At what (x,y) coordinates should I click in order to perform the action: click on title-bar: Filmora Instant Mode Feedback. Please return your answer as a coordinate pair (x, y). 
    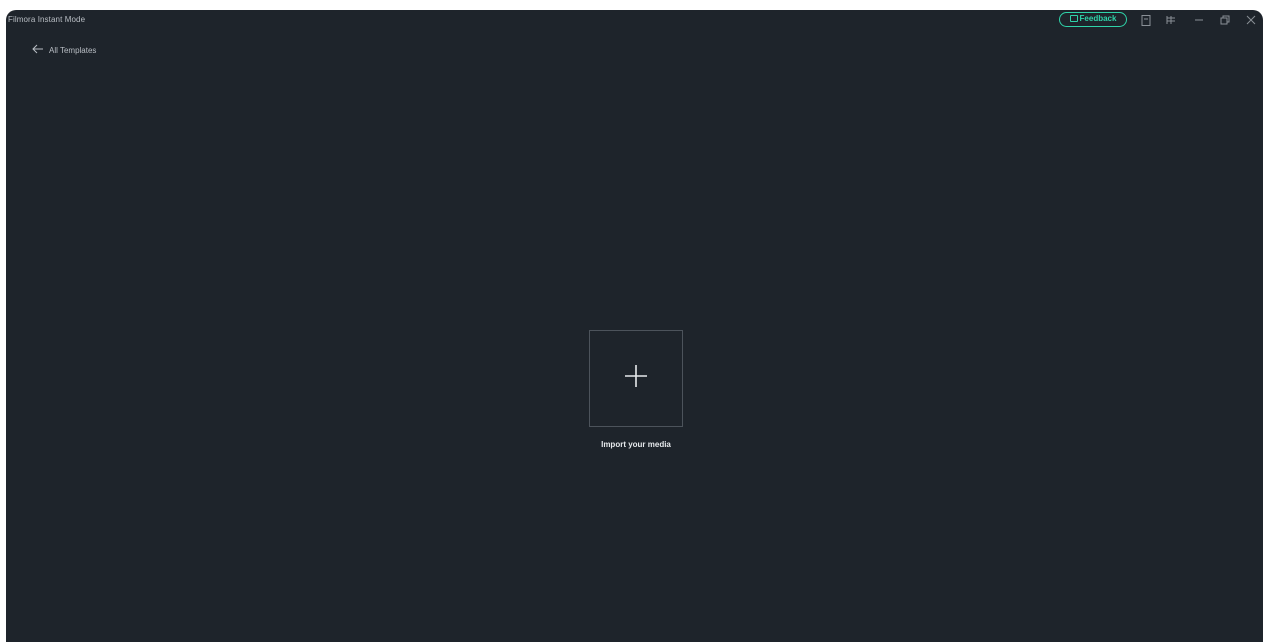
    Looking at the image, I should click on (634, 21).